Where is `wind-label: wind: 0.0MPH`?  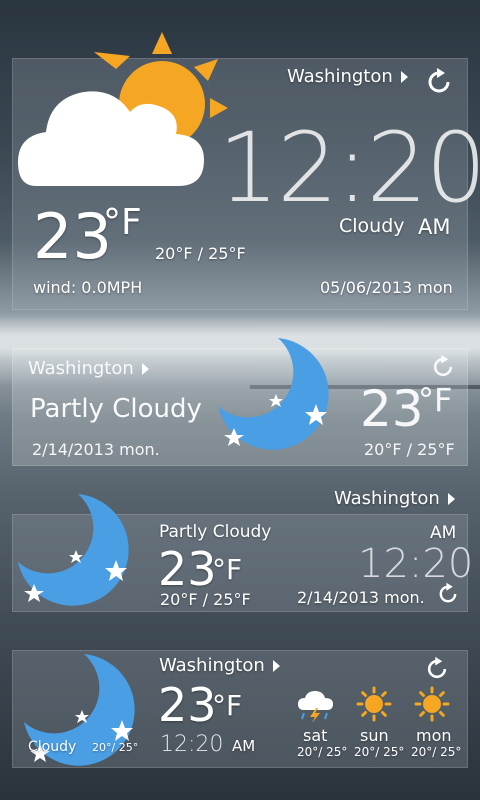
wind-label: wind: 0.0MPH is located at coordinates (88, 287).